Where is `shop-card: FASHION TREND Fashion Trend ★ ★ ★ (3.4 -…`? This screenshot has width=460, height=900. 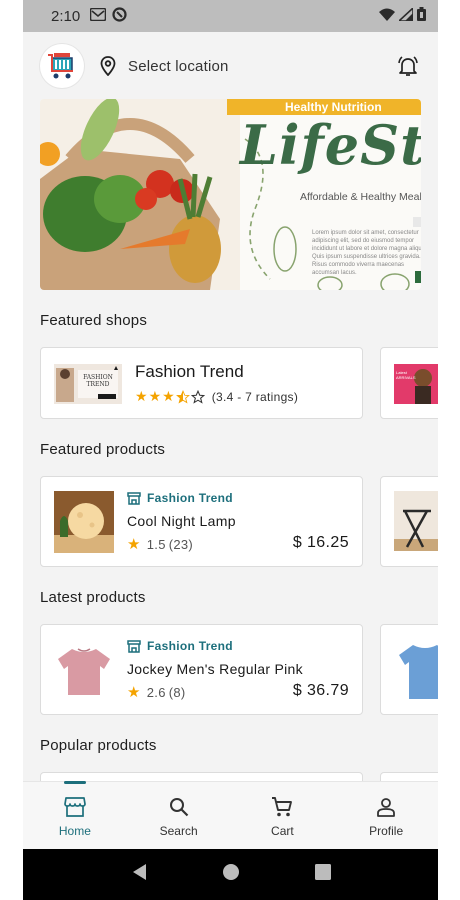 shop-card: FASHION TREND Fashion Trend ★ ★ ★ (3.4 -… is located at coordinates (201, 383).